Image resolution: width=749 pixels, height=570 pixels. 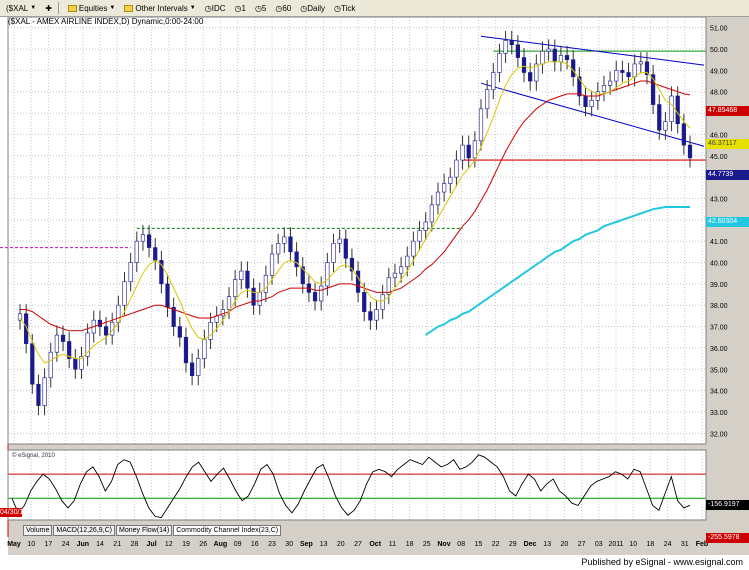 I want to click on interval-tick: ◷ Tick, so click(x=344, y=8).